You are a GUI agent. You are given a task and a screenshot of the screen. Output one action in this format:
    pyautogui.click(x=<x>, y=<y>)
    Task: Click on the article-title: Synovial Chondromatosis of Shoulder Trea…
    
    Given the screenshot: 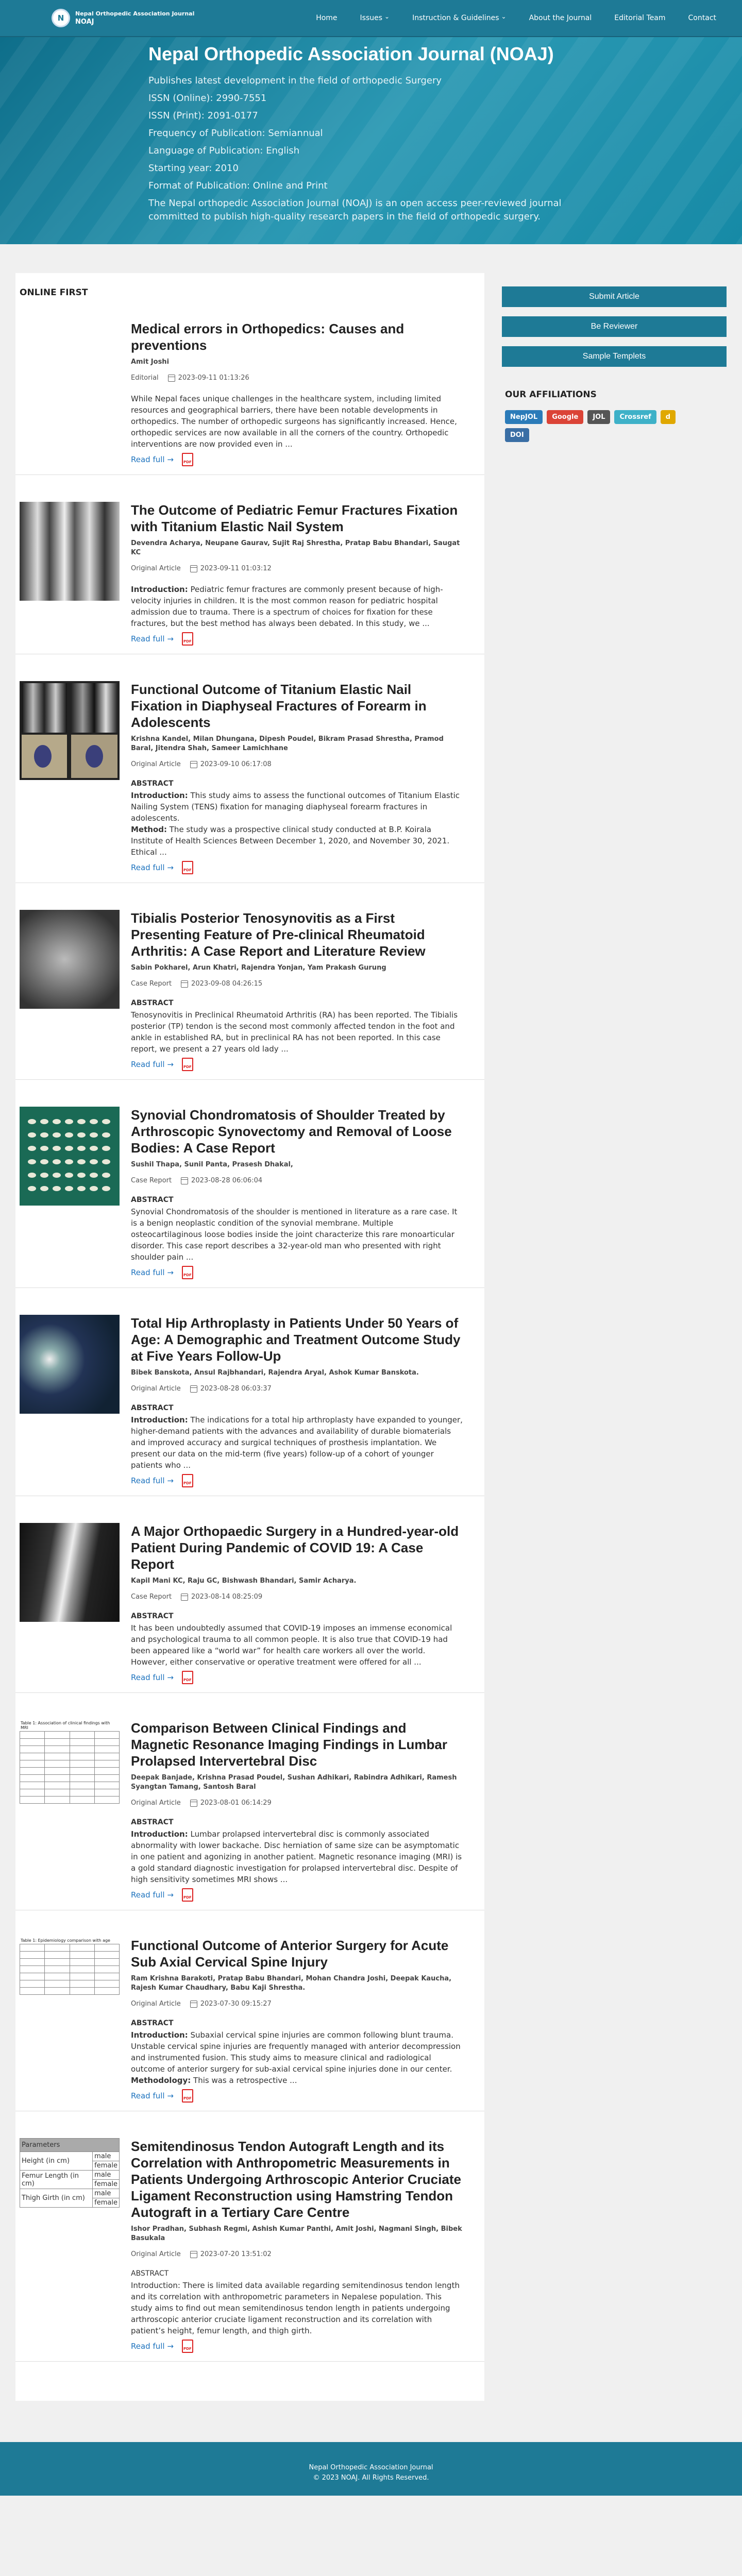 What is the action you would take?
    pyautogui.click(x=297, y=1131)
    